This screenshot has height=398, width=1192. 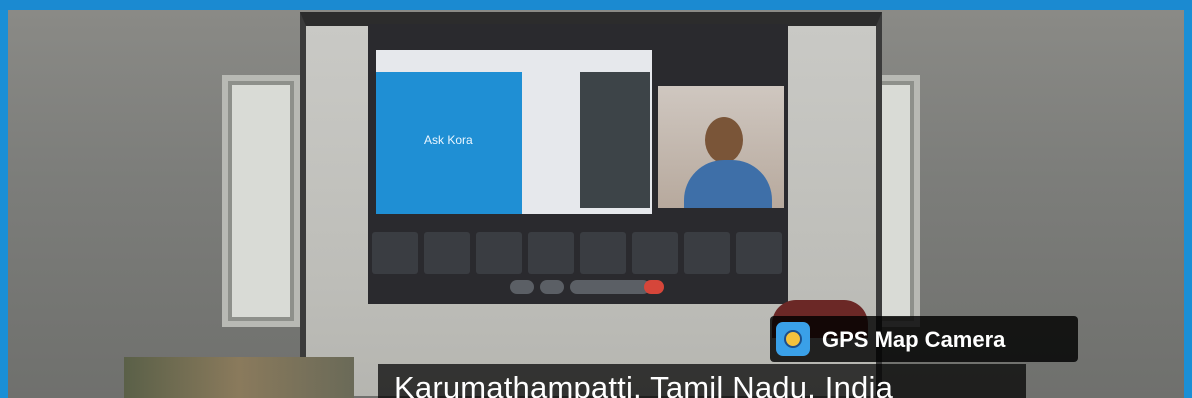 What do you see at coordinates (724, 140) in the screenshot?
I see `speaker-face` at bounding box center [724, 140].